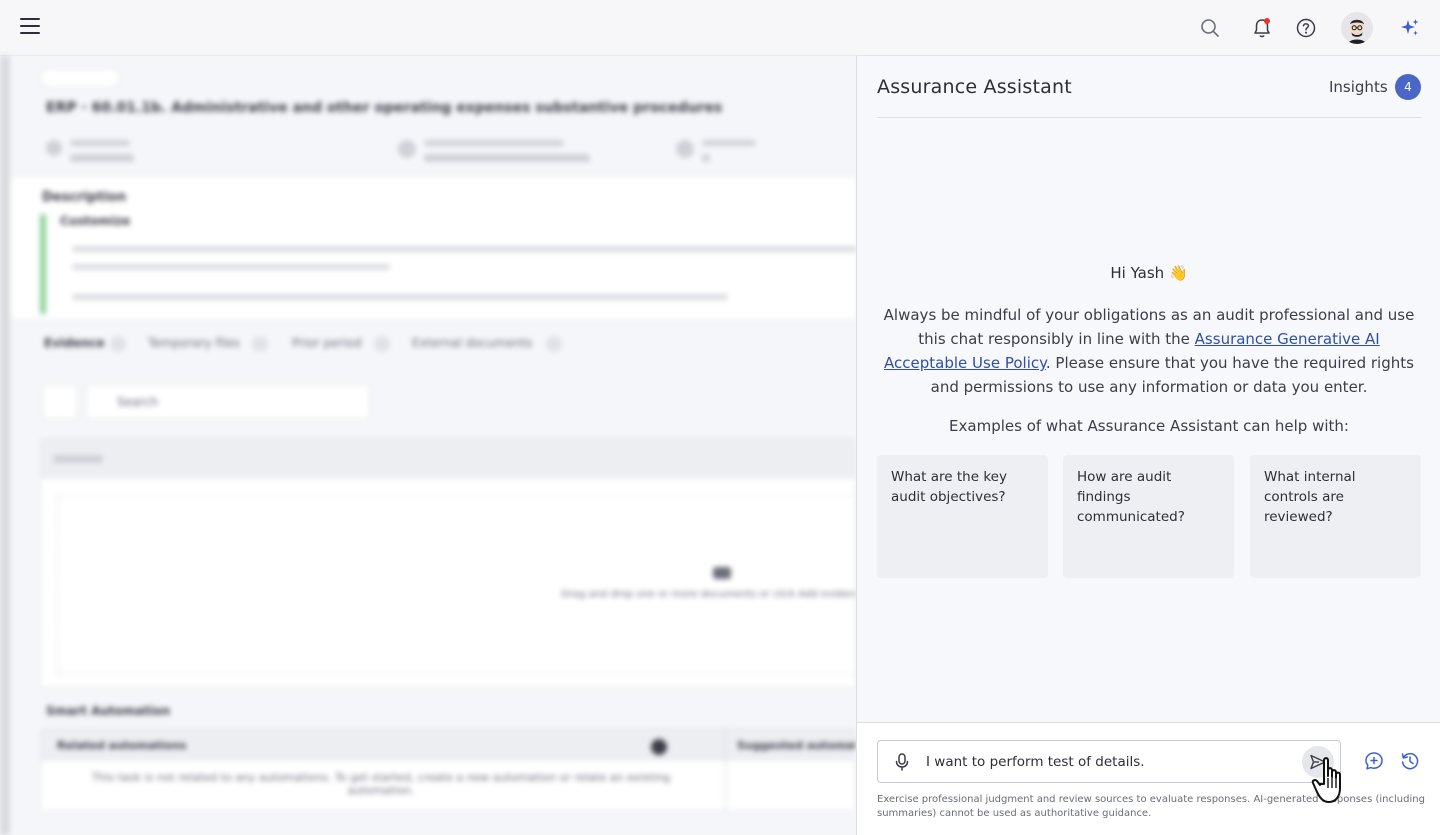  What do you see at coordinates (1408, 87) in the screenshot?
I see `insights-count-badge: 4` at bounding box center [1408, 87].